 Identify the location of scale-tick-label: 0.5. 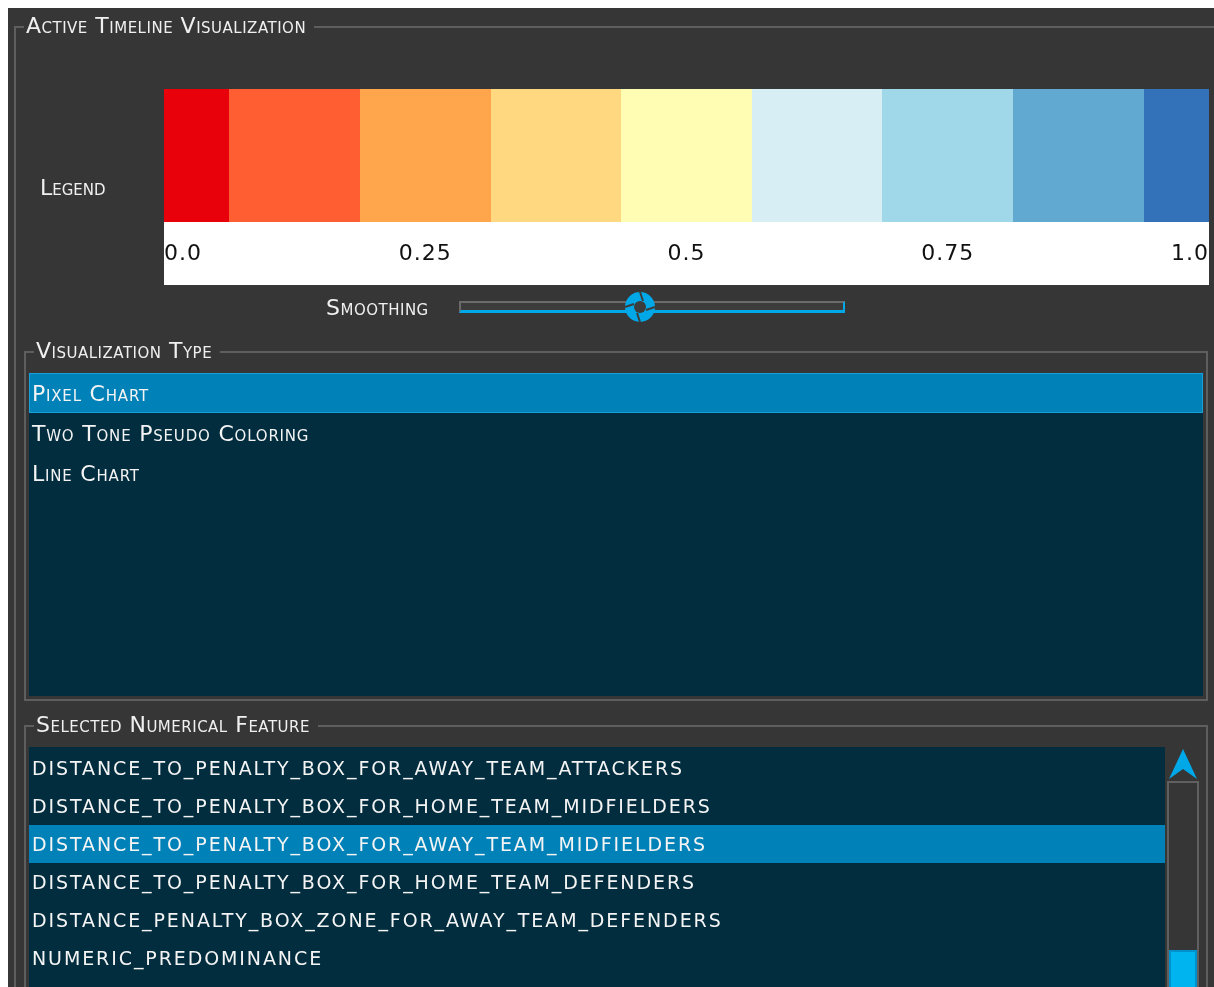
(686, 252).